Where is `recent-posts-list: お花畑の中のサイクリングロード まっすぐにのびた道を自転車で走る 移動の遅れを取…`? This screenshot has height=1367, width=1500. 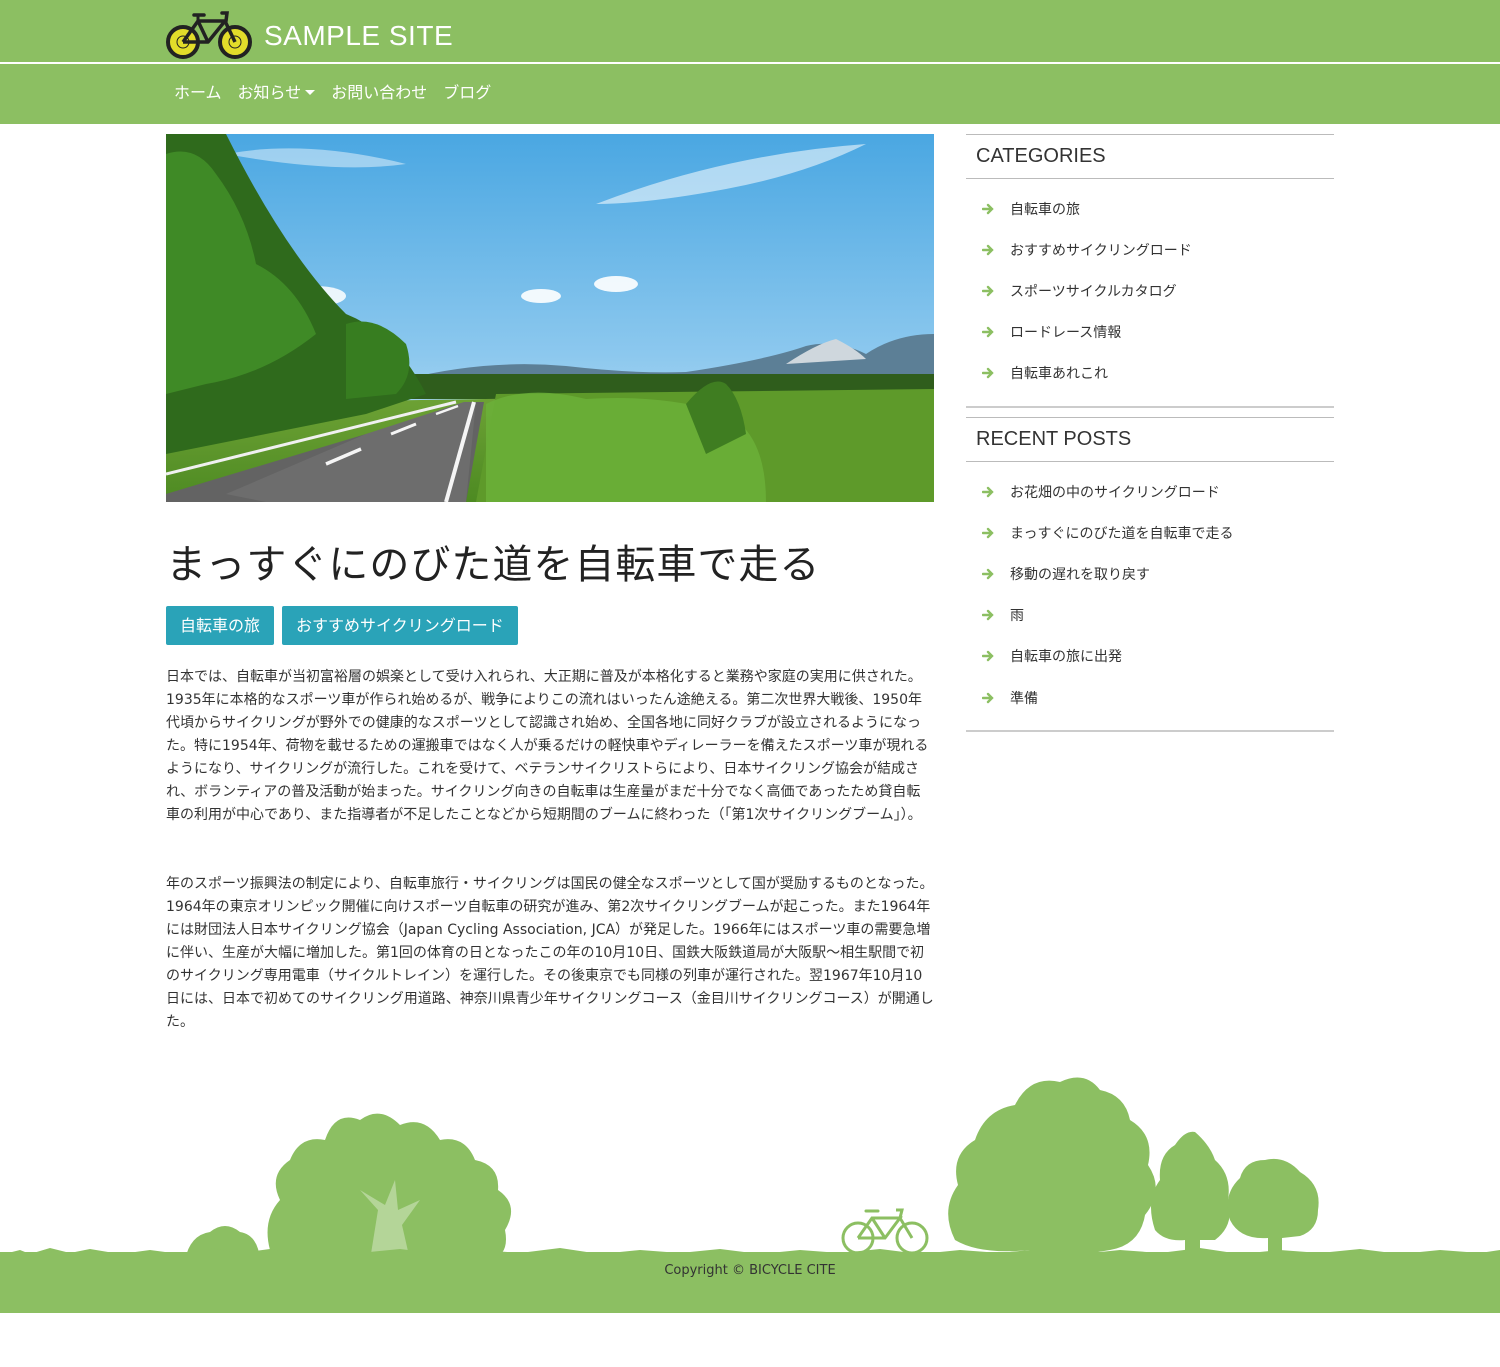
recent-posts-list: お花畑の中のサイクリングロード まっすぐにのびた道を自転車で走る 移動の遅れを取… is located at coordinates (1150, 596).